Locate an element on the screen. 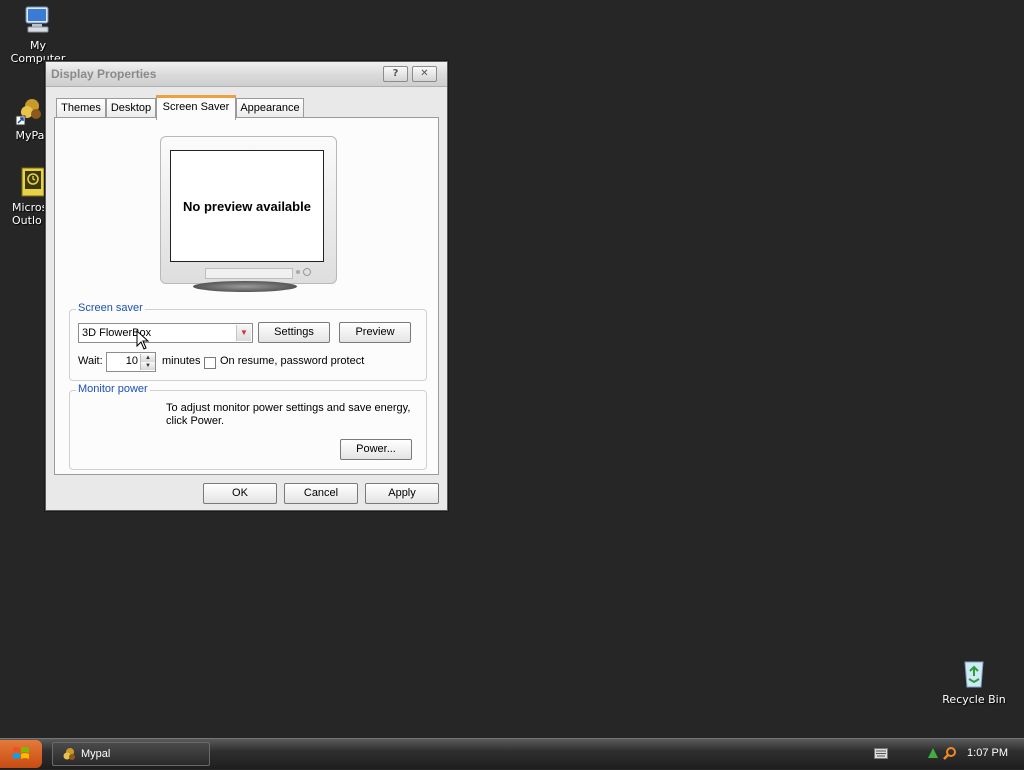 The height and width of the screenshot is (770, 1024). recycle-bin-icon is located at coordinates (974, 674).